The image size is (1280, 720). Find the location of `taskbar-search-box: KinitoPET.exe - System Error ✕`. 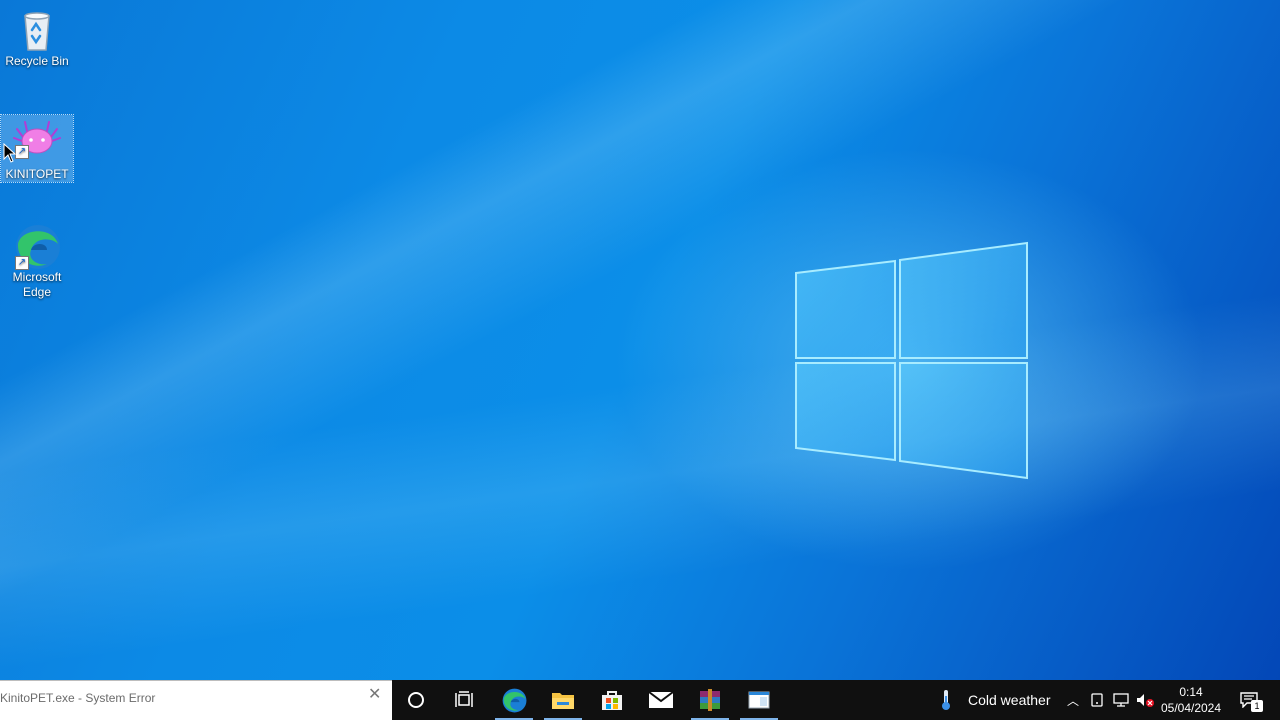

taskbar-search-box: KinitoPET.exe - System Error ✕ is located at coordinates (196, 700).